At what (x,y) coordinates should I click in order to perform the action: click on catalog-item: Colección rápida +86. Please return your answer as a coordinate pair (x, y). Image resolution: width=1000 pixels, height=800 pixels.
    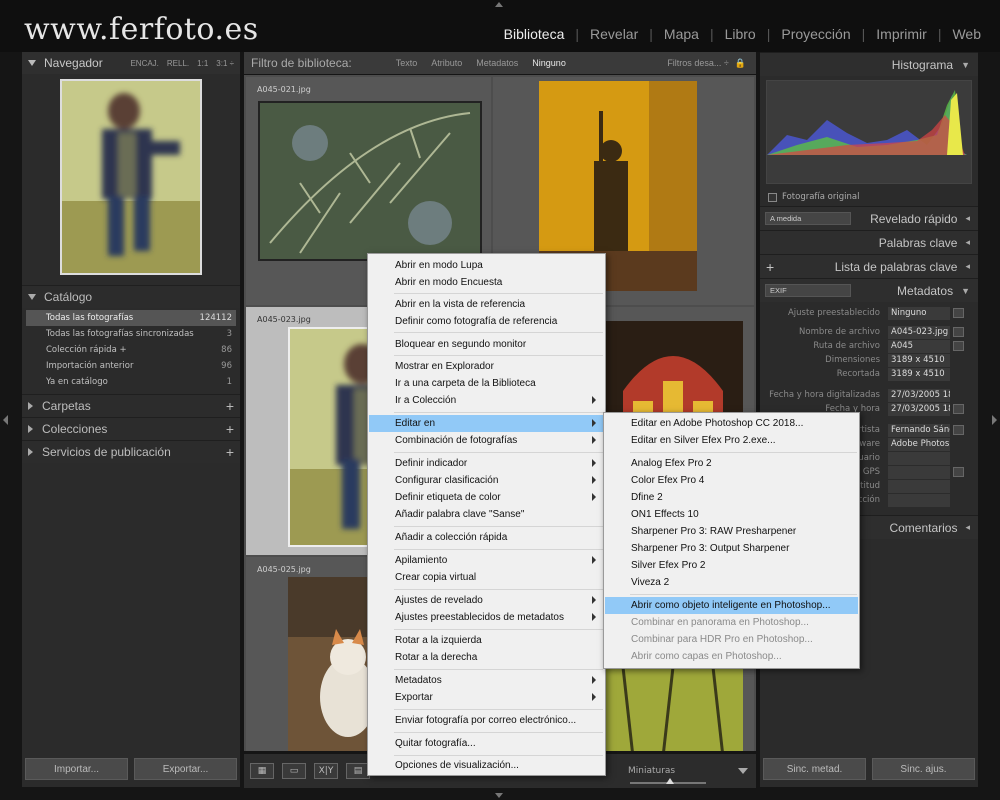
    Looking at the image, I should click on (131, 350).